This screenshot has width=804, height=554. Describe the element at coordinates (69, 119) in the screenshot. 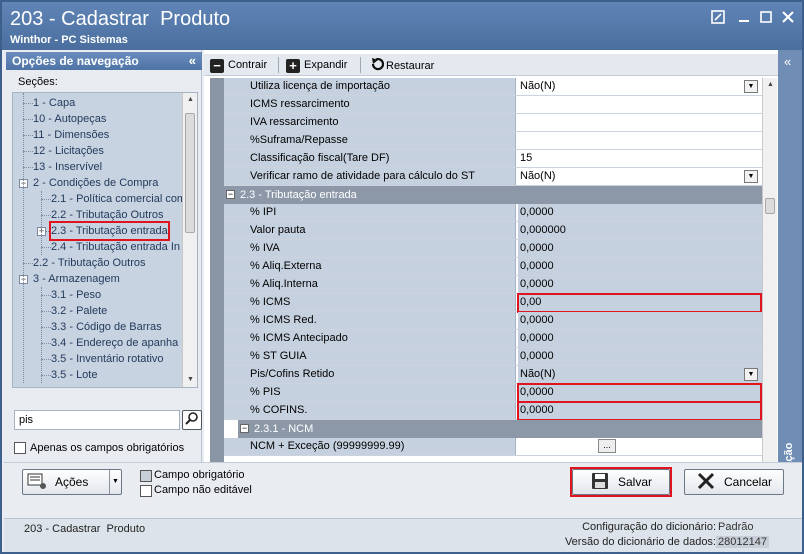

I see `tree-item: 10 - Autopeças` at that location.